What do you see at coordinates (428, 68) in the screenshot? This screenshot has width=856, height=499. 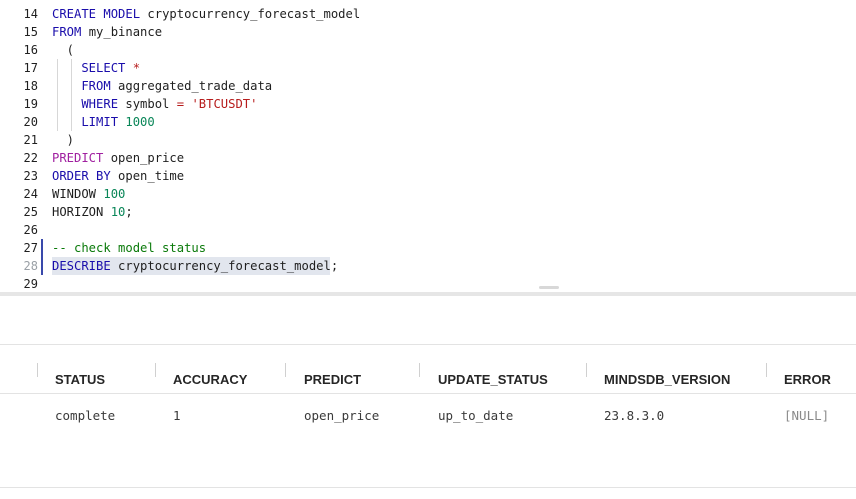 I see `code-line: 17 SELECT *` at bounding box center [428, 68].